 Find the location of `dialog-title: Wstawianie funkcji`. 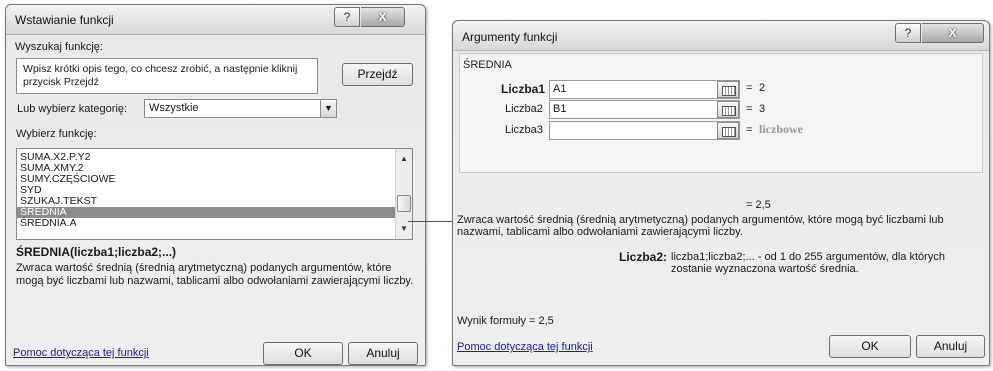

dialog-title: Wstawianie funkcji is located at coordinates (64, 20).